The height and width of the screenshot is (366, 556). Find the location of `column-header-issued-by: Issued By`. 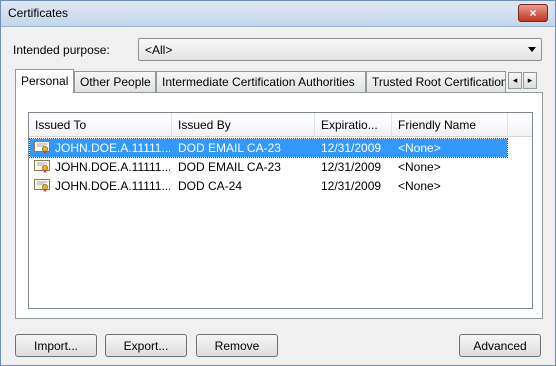

column-header-issued-by: Issued By is located at coordinates (243, 125).